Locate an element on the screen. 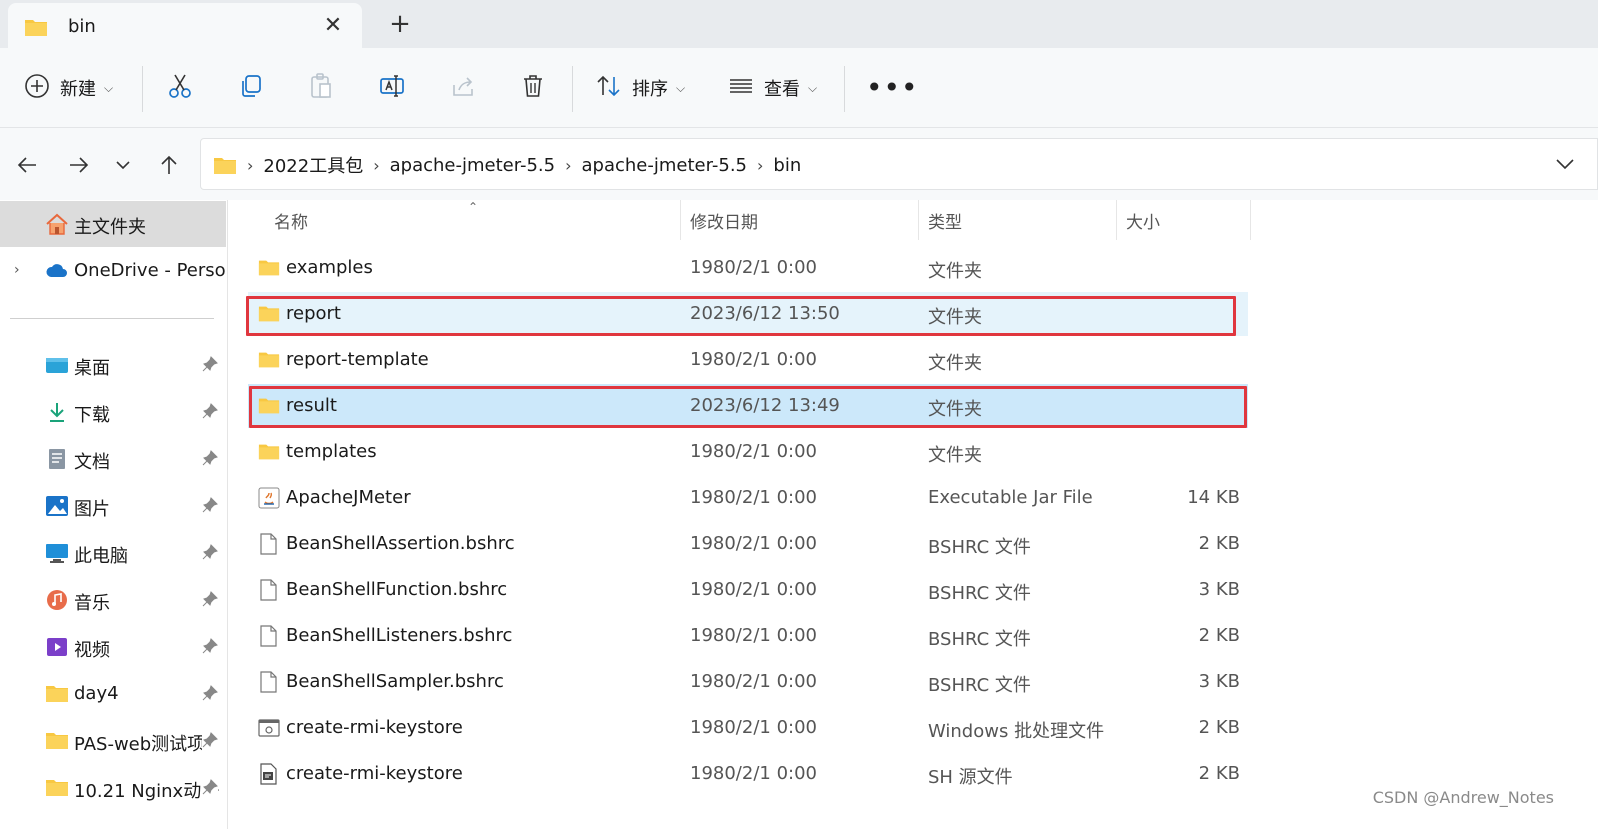 The height and width of the screenshot is (829, 1598). share-button is located at coordinates (463, 88).